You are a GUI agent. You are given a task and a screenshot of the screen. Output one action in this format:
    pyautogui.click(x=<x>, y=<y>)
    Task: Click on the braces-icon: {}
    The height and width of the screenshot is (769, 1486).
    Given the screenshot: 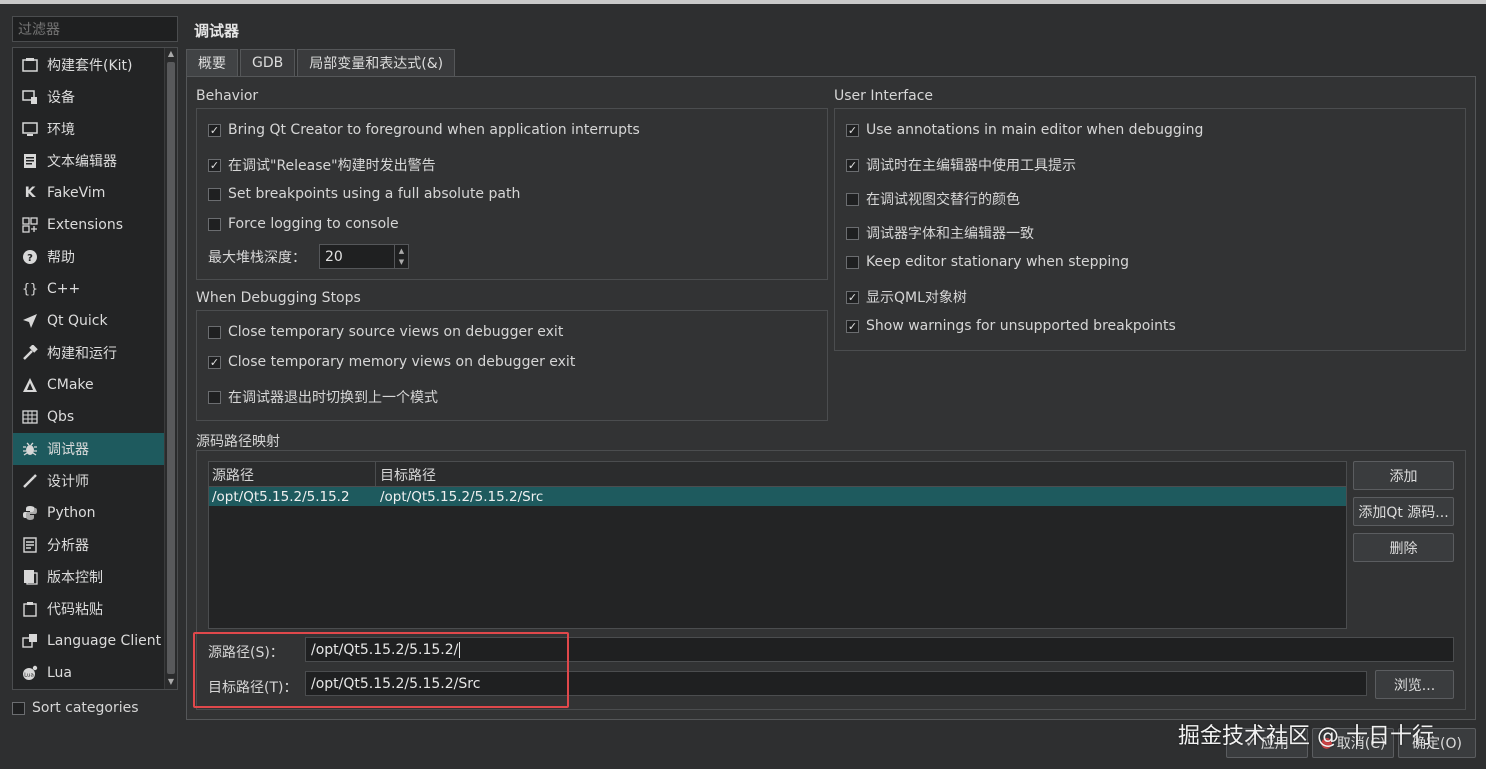 What is the action you would take?
    pyautogui.click(x=30, y=289)
    